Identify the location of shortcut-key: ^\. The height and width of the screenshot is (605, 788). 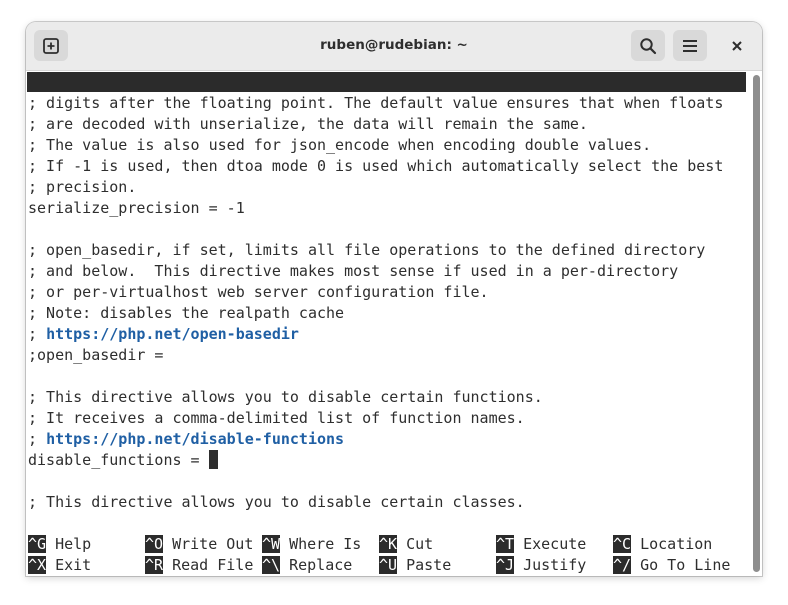
(271, 565).